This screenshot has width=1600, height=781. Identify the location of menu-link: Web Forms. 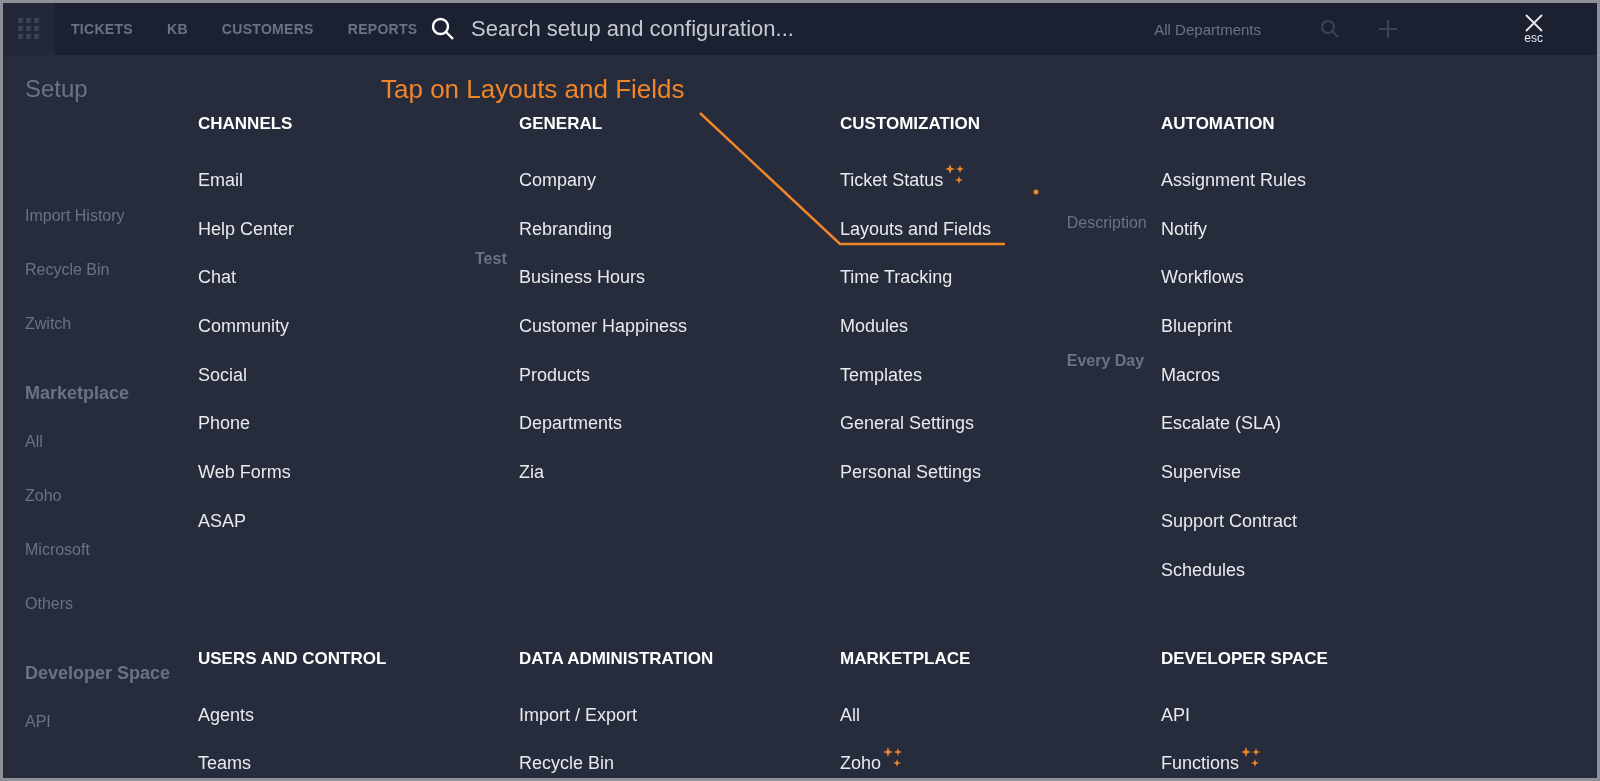
(244, 472).